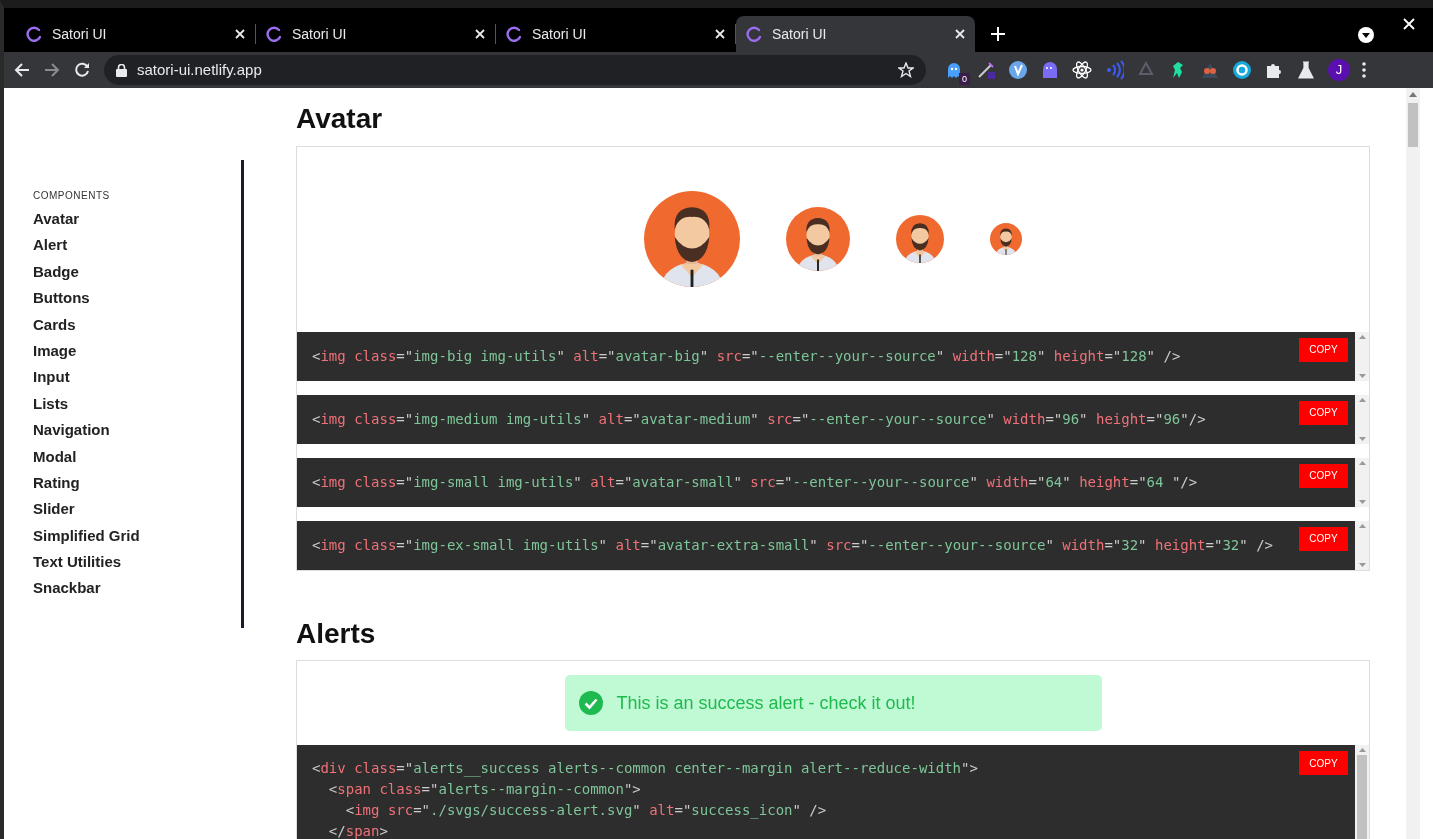 Image resolution: width=1433 pixels, height=839 pixels. Describe the element at coordinates (50, 405) in the screenshot. I see `sidebar-link: Lists` at that location.